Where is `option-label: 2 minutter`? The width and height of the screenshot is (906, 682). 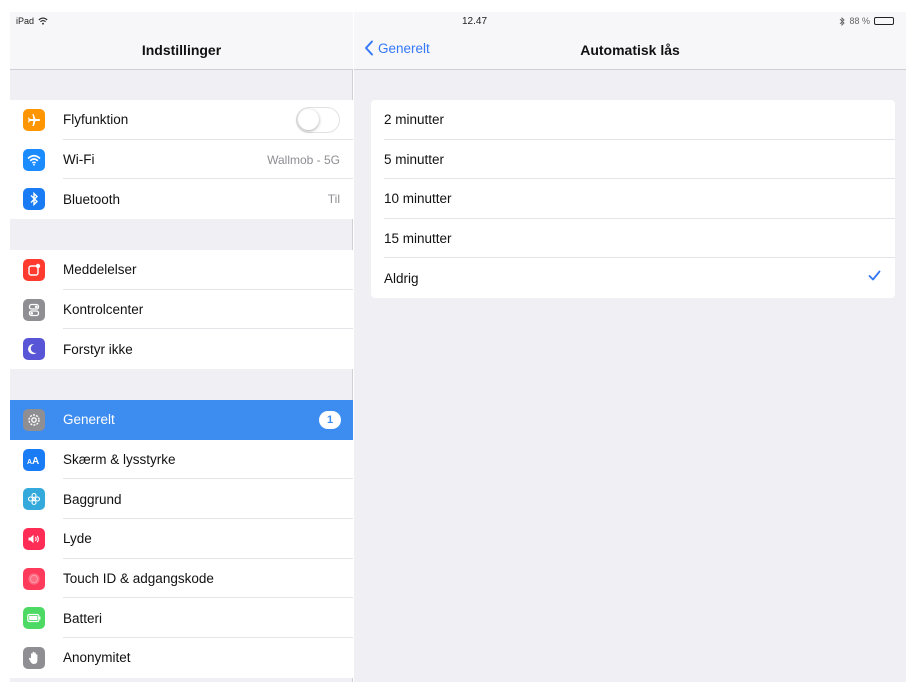
option-label: 2 minutter is located at coordinates (414, 120).